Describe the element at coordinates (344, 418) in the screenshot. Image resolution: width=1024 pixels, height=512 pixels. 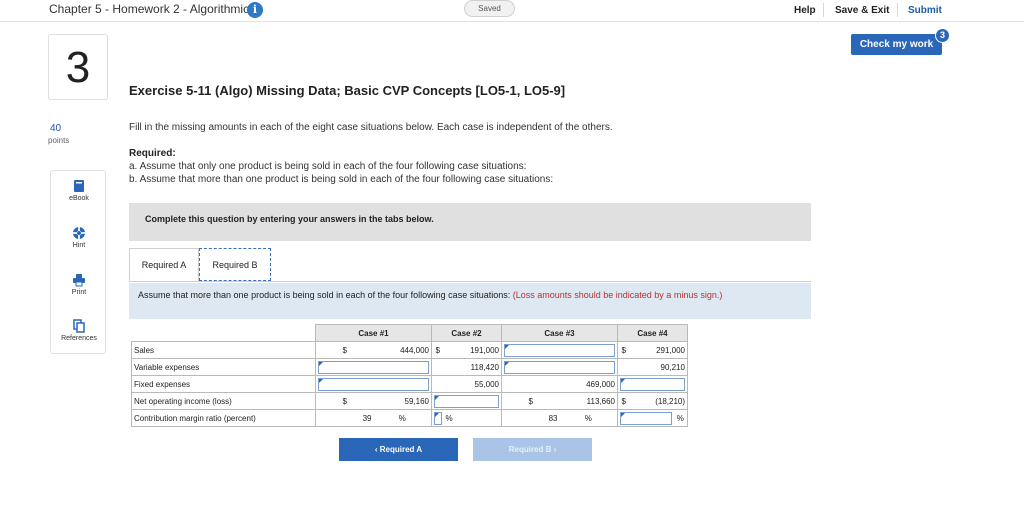
I see `cell-value: 39` at that location.